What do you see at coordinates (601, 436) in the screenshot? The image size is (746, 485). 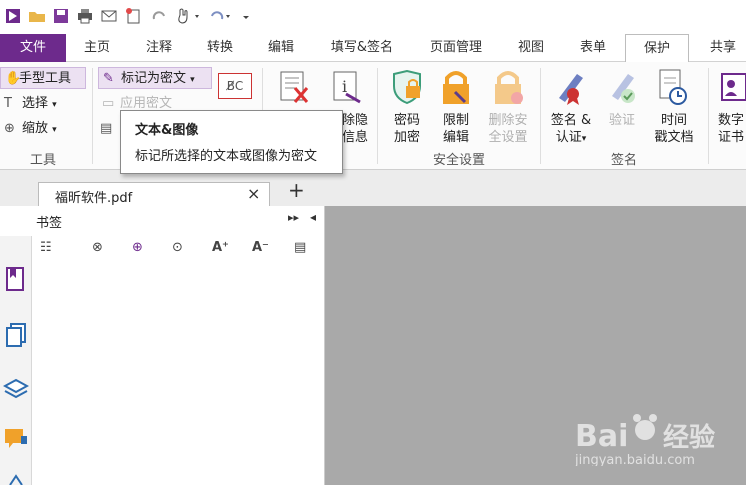 I see `svg-text: Bai` at bounding box center [601, 436].